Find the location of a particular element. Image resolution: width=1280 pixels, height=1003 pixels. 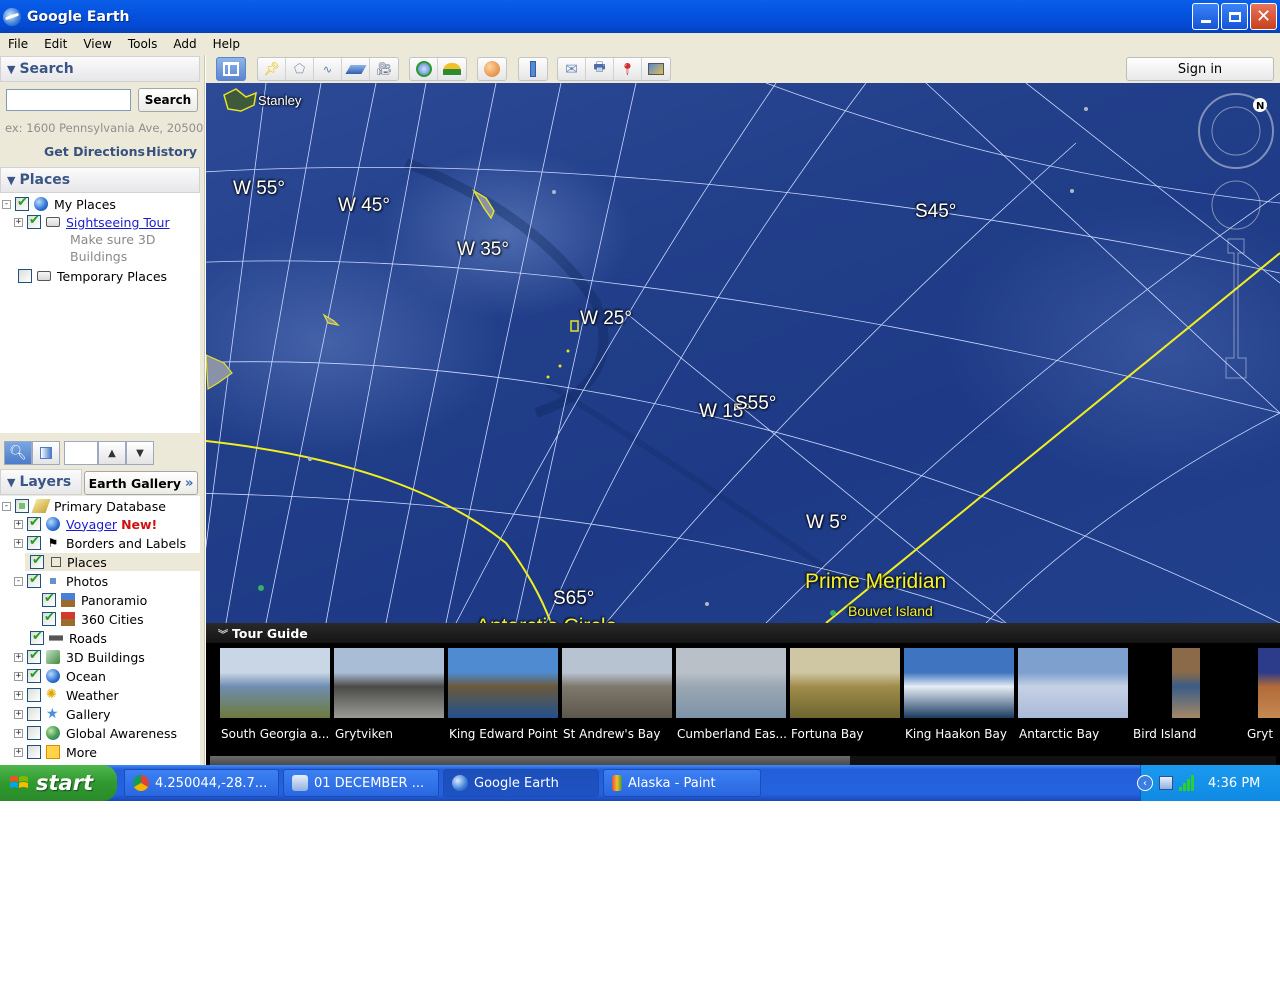

weather-checkbox is located at coordinates (34, 695).